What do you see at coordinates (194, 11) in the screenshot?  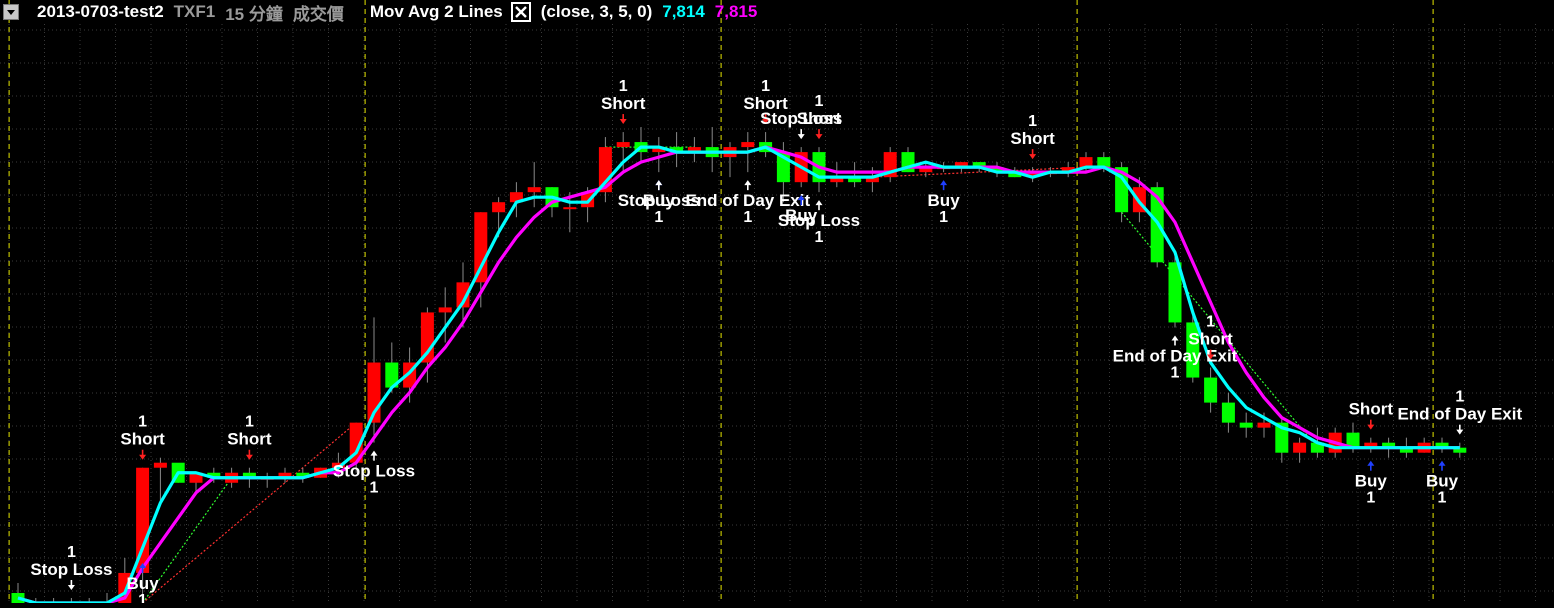 I see `symbol-label: TXF1` at bounding box center [194, 11].